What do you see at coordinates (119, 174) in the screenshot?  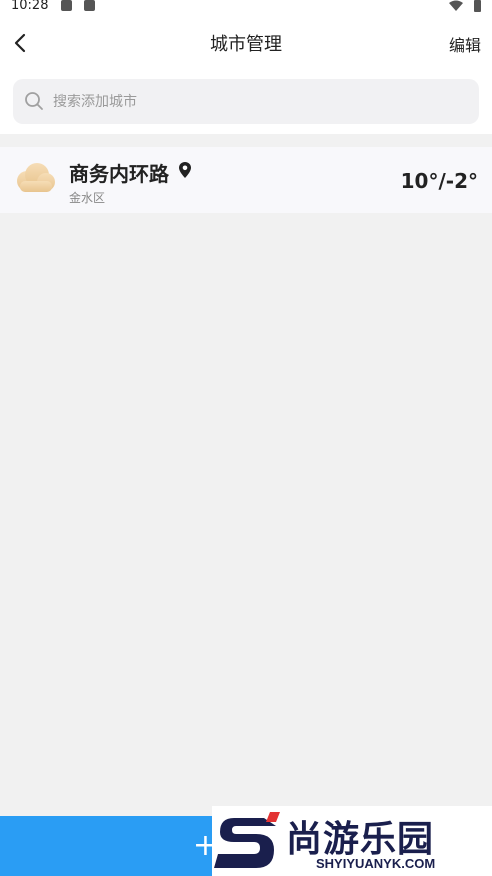 I see `city-name: 商务内环路` at bounding box center [119, 174].